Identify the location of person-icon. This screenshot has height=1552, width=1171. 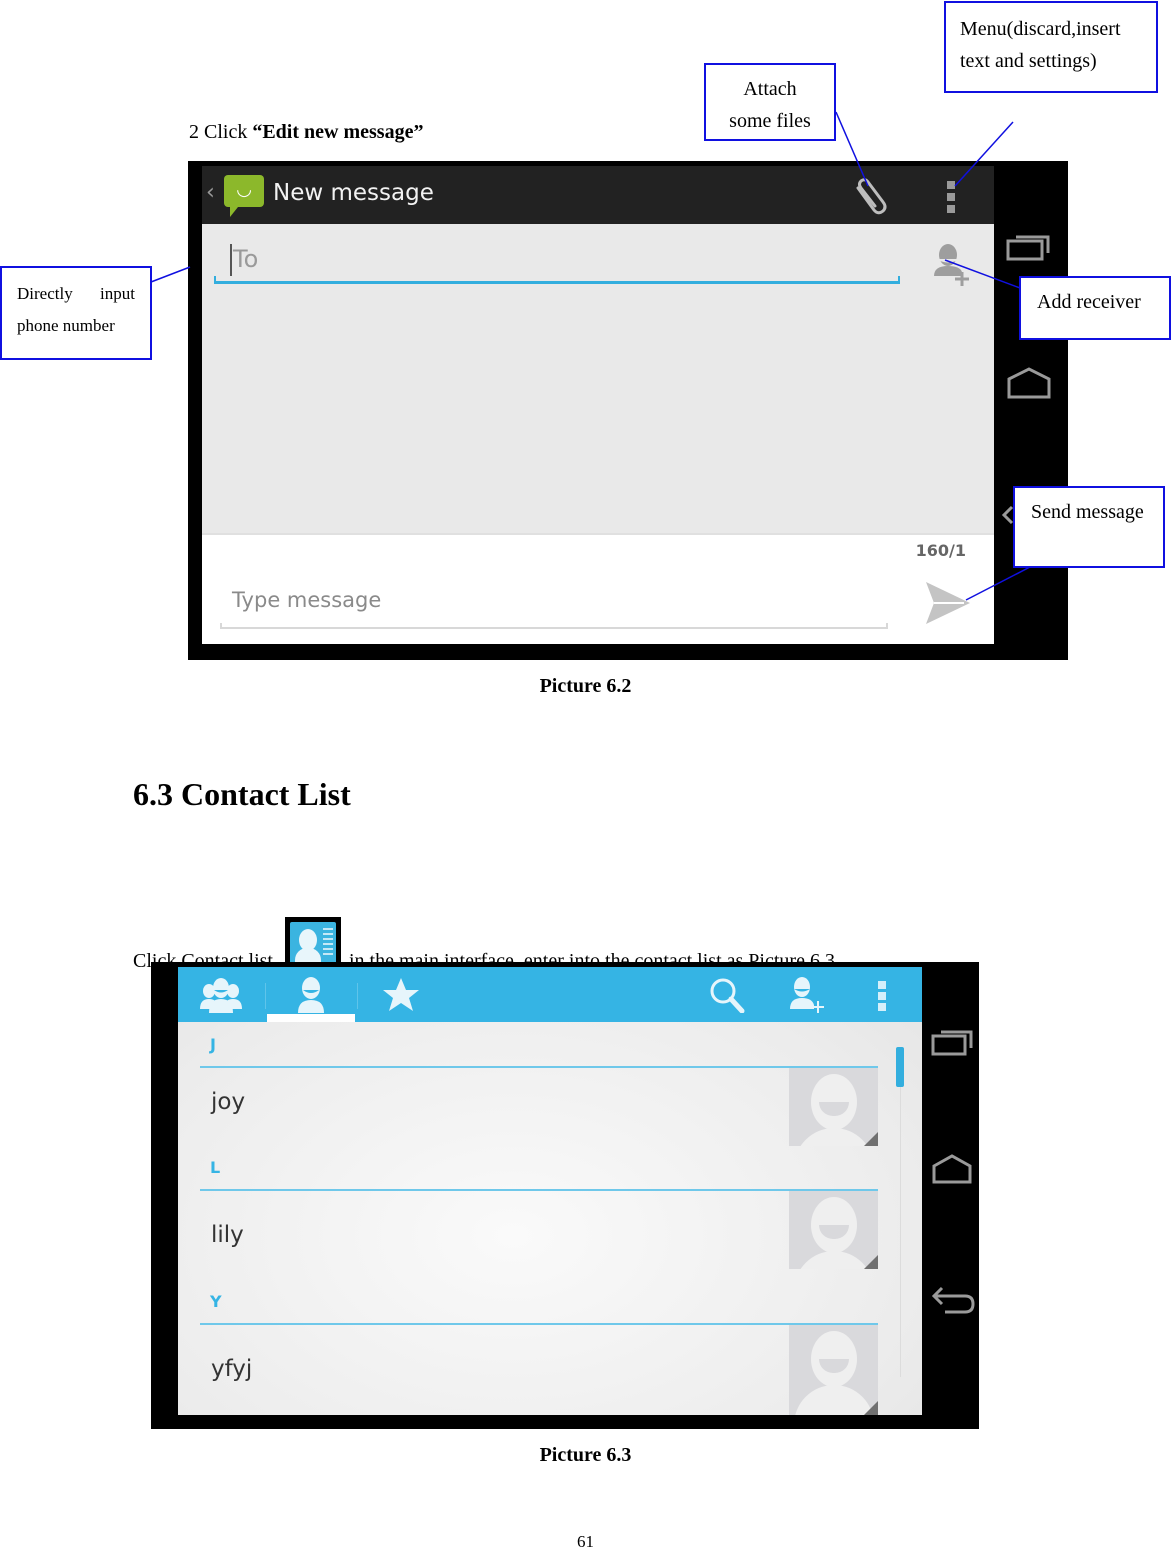
(311, 995).